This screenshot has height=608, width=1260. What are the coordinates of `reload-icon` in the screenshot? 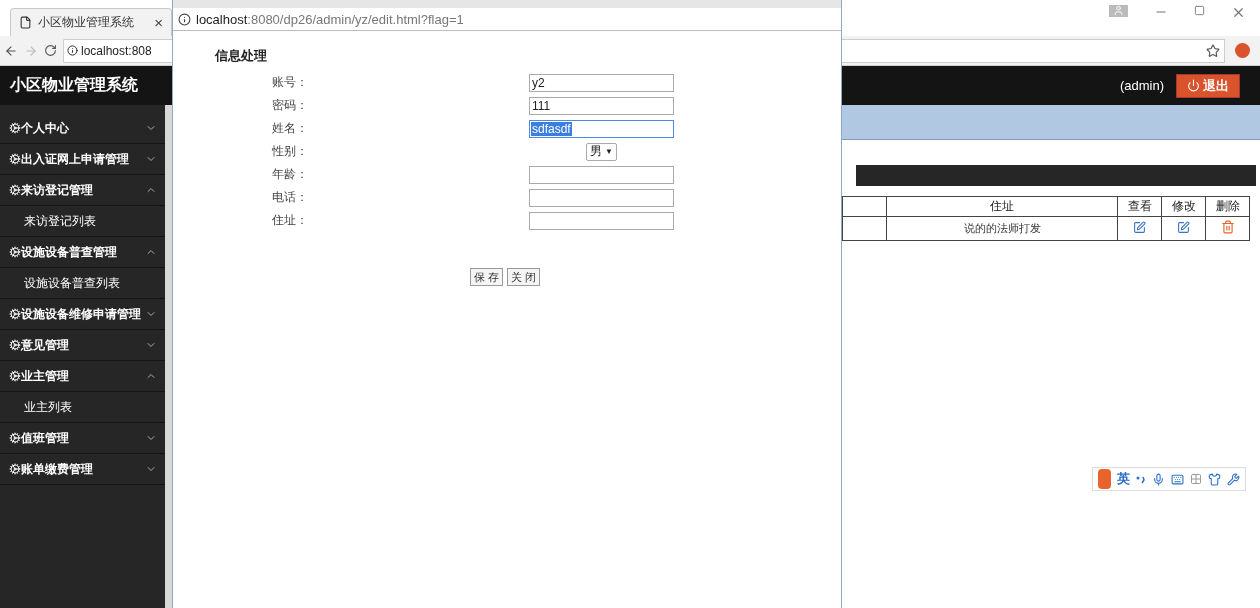 It's located at (50, 50).